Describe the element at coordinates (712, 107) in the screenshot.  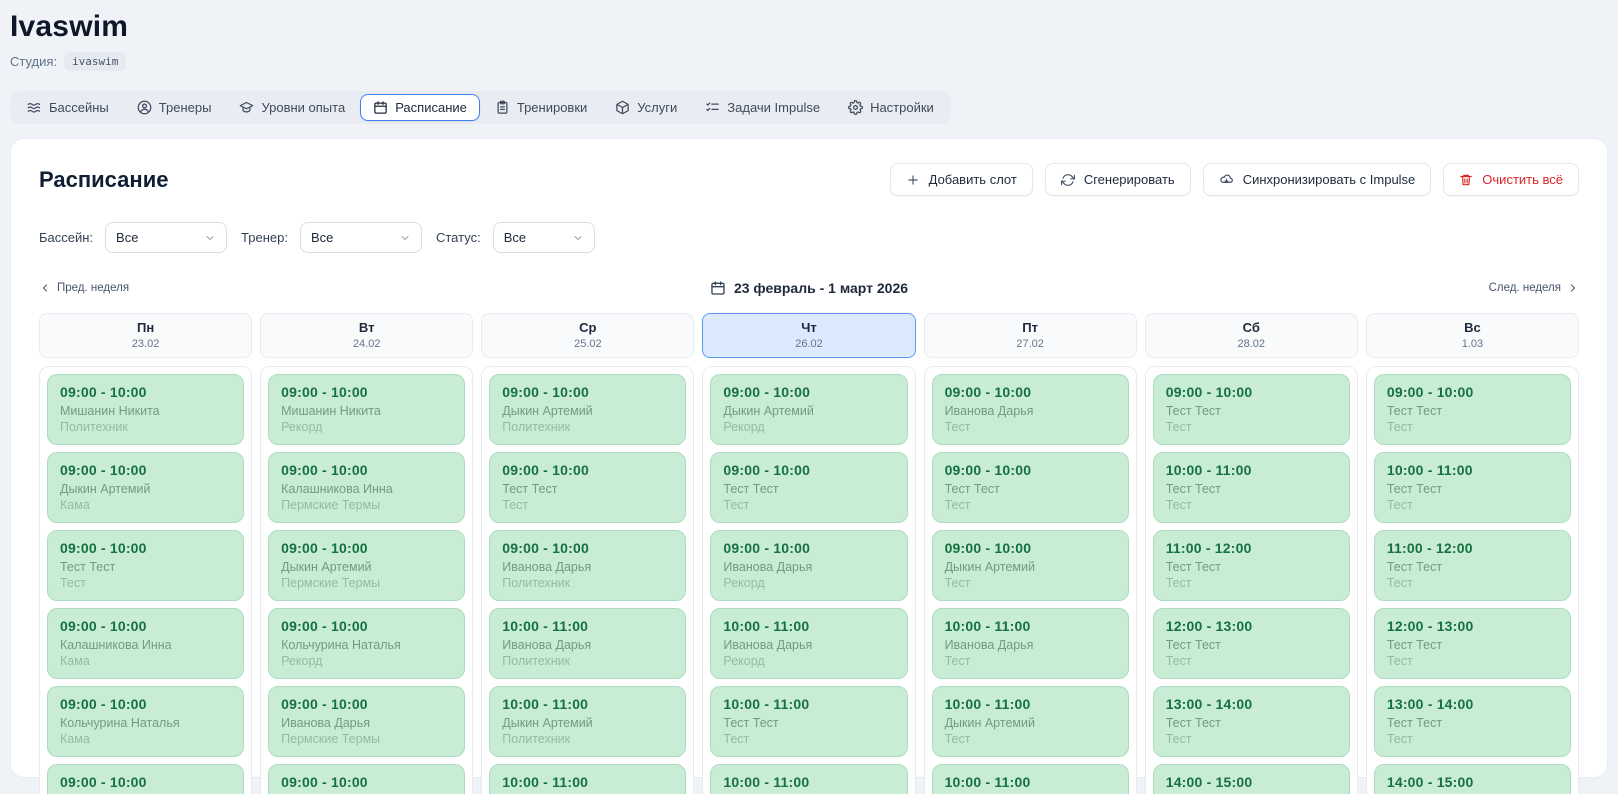
I see `list-check-icon` at that location.